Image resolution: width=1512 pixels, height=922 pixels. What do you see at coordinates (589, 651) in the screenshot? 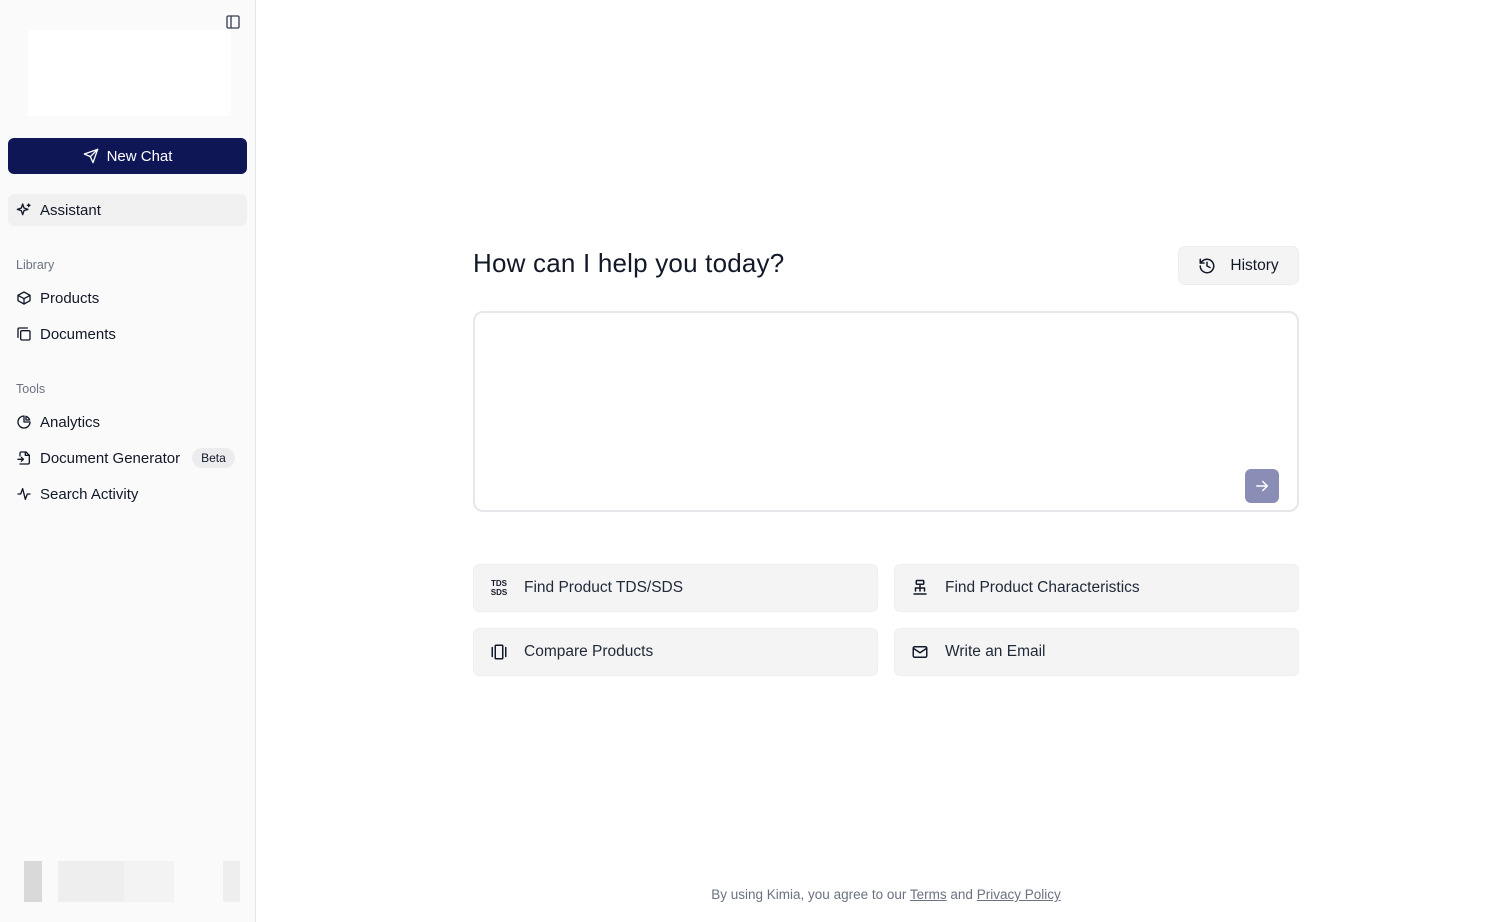
I see `suggestion-label: Compare Products` at bounding box center [589, 651].